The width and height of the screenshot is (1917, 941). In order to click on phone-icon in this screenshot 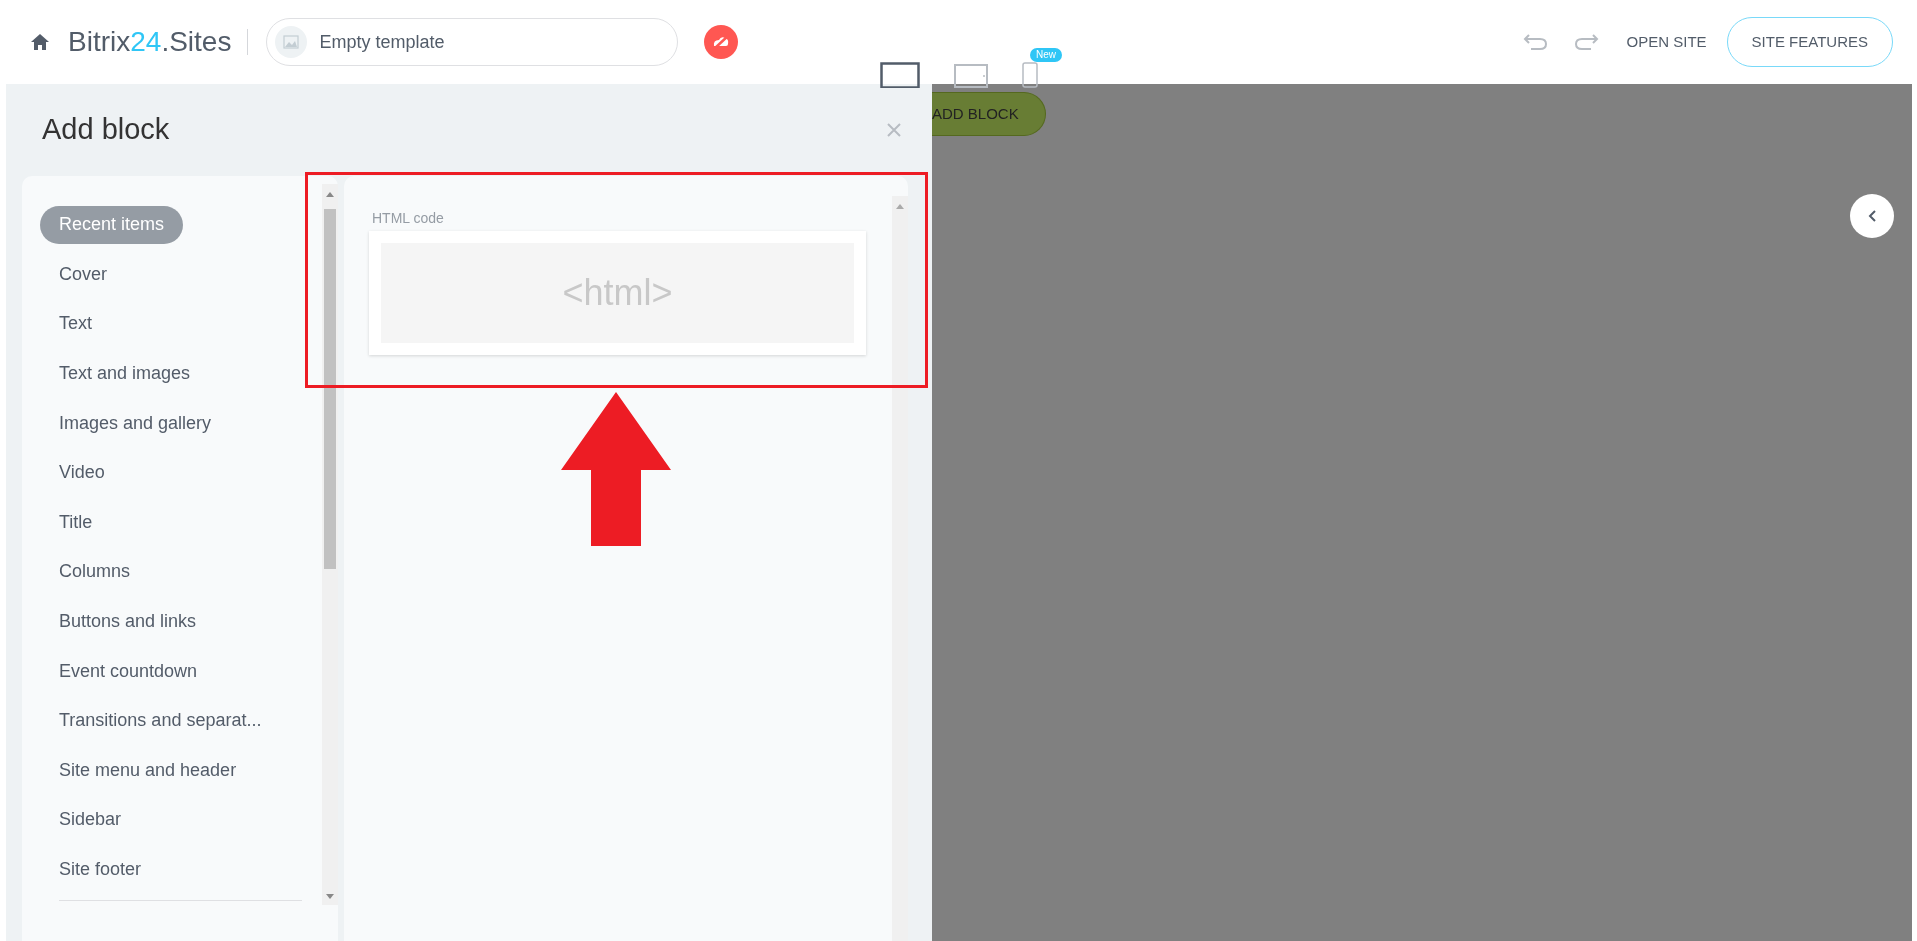, I will do `click(1030, 75)`.